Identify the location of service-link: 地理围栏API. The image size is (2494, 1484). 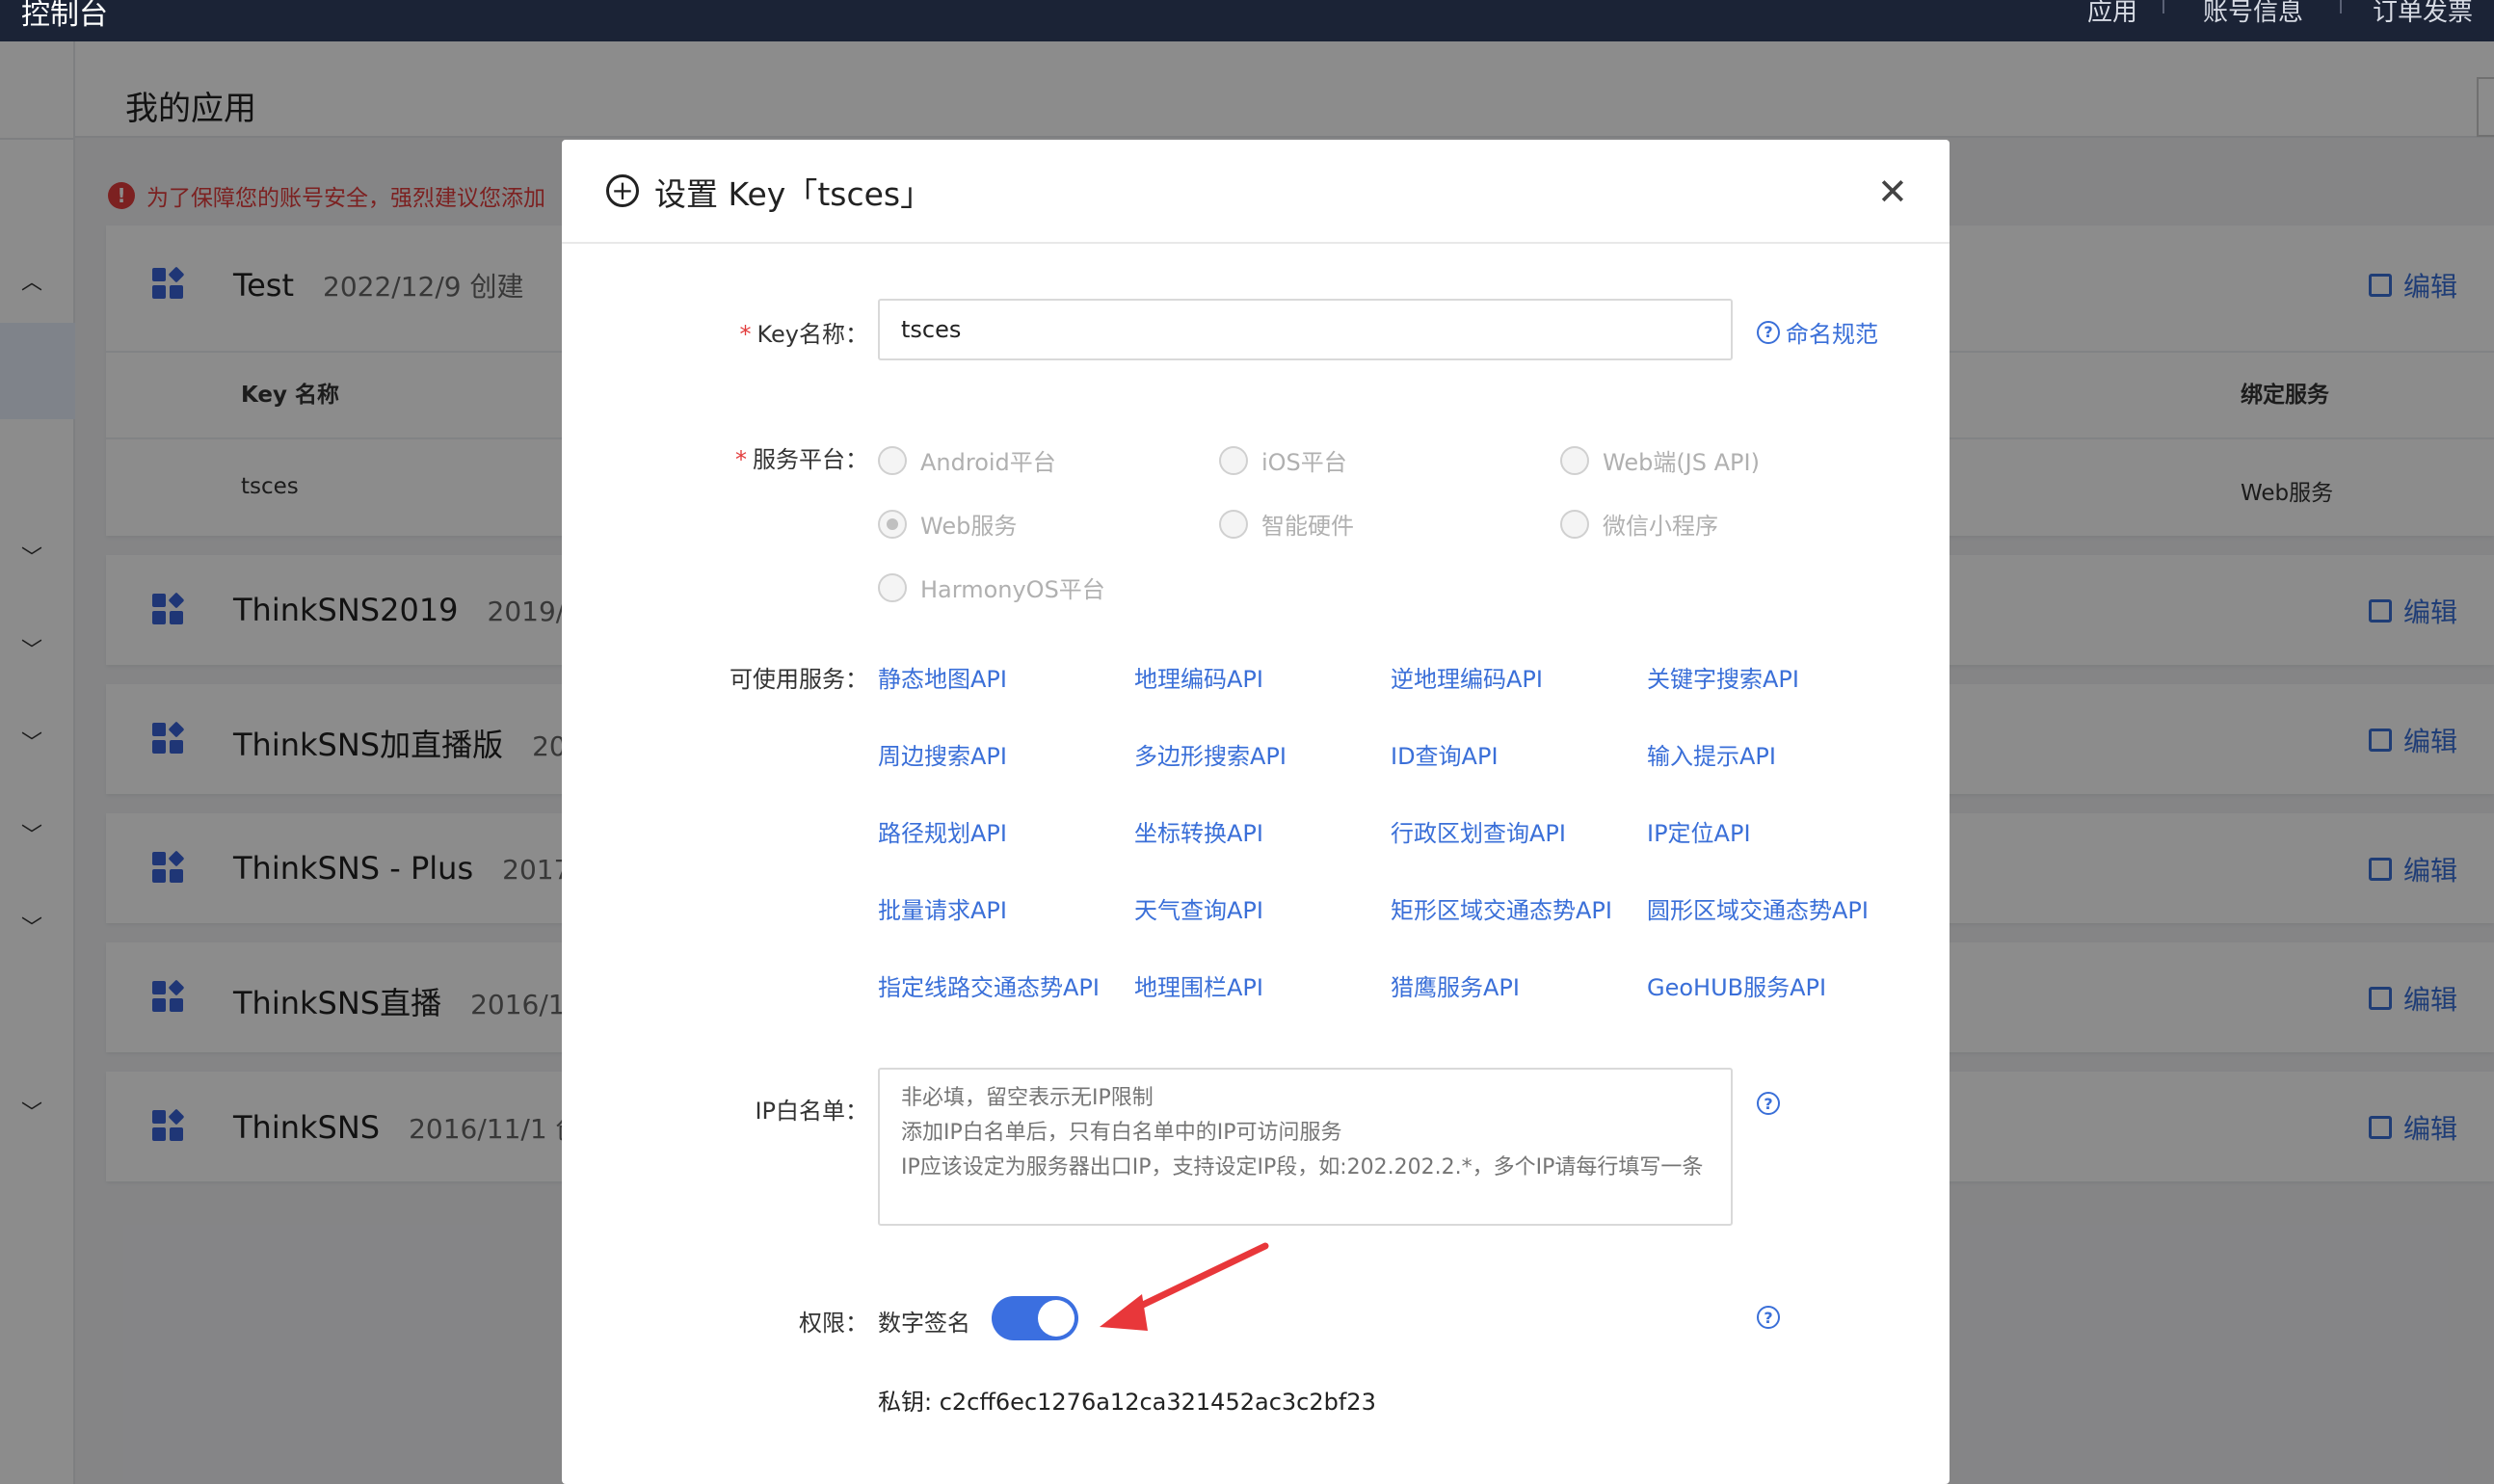
(1198, 985).